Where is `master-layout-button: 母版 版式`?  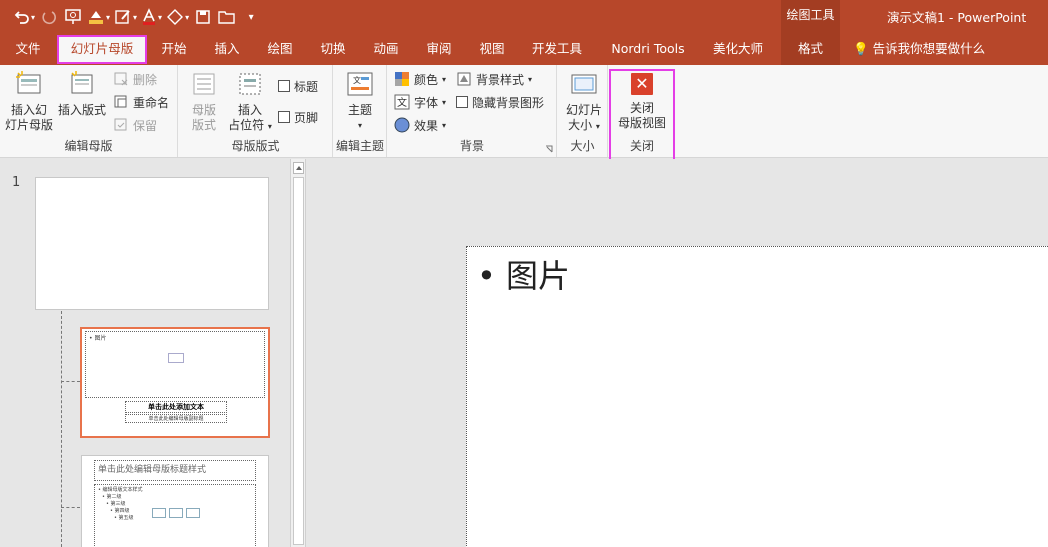 master-layout-button: 母版 版式 is located at coordinates (204, 101).